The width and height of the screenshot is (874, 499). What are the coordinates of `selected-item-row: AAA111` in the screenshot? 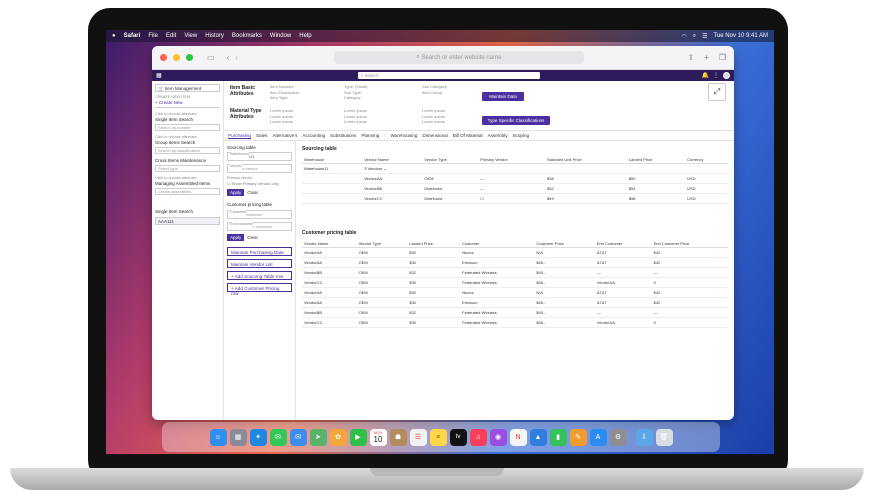 It's located at (187, 221).